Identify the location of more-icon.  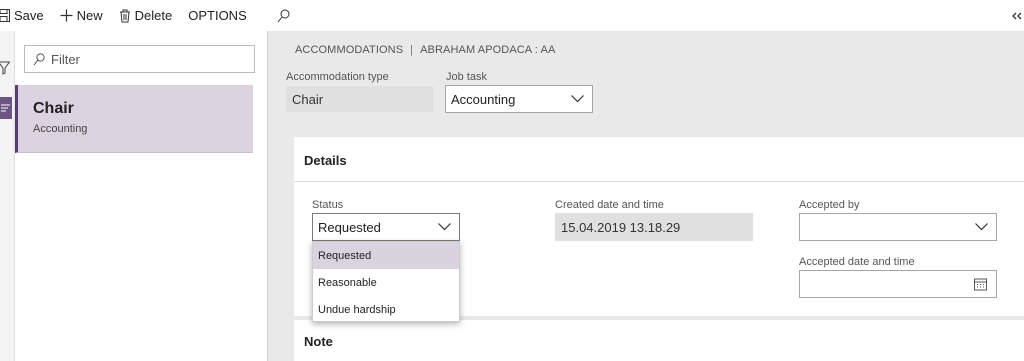
(1017, 16).